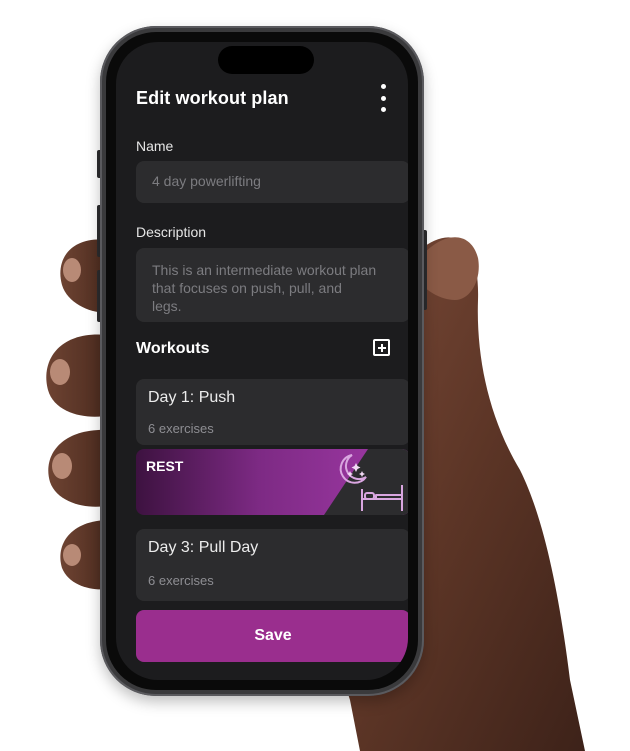 The image size is (630, 751). What do you see at coordinates (381, 347) in the screenshot?
I see `plus-square-icon` at bounding box center [381, 347].